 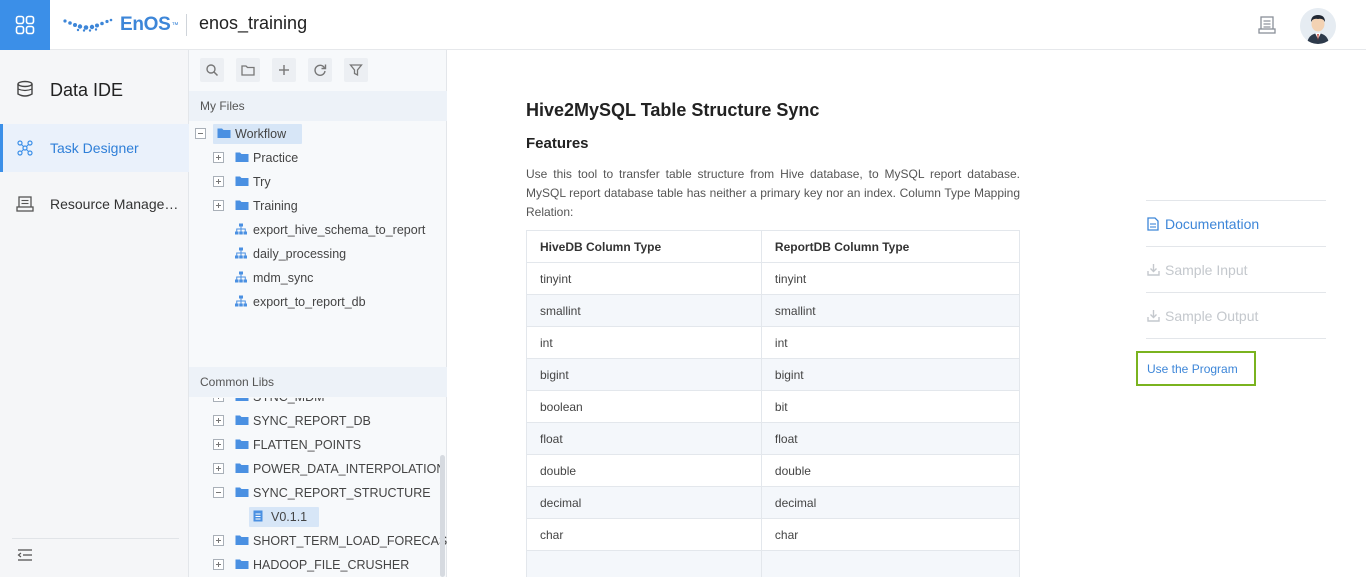 I want to click on table-row: tinyint tinyint, so click(x=773, y=278).